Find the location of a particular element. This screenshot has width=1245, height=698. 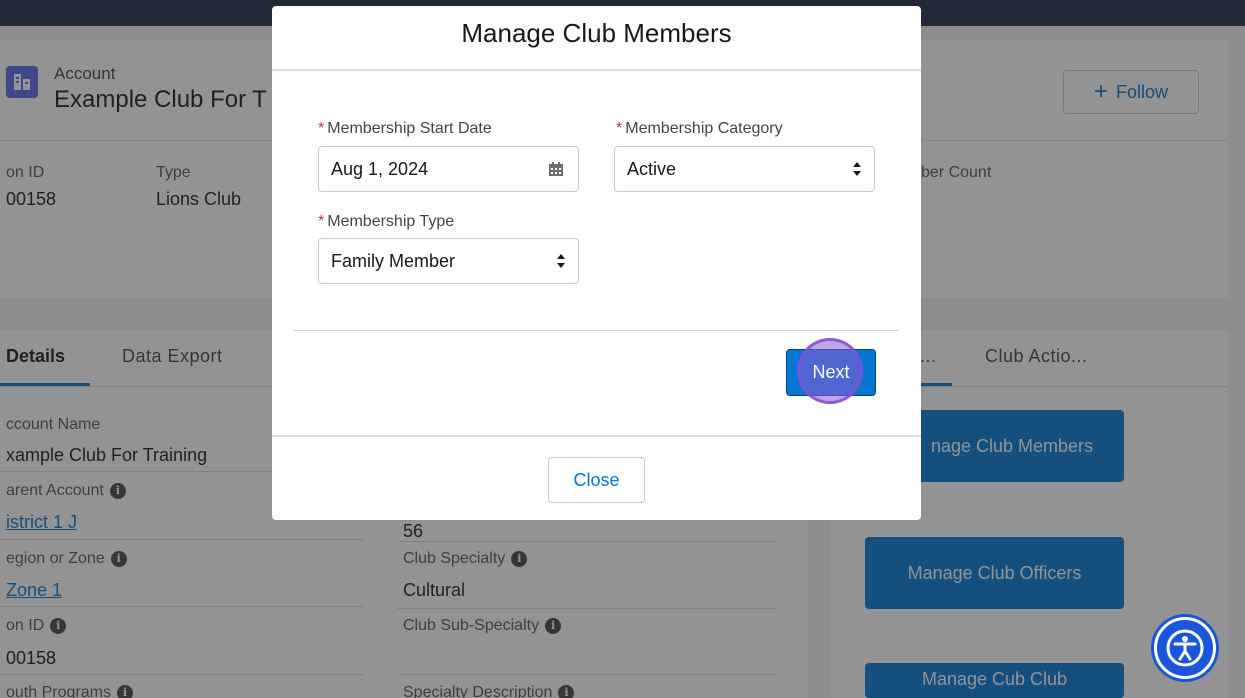

start-date-label: * Membership Start Date is located at coordinates (405, 129).